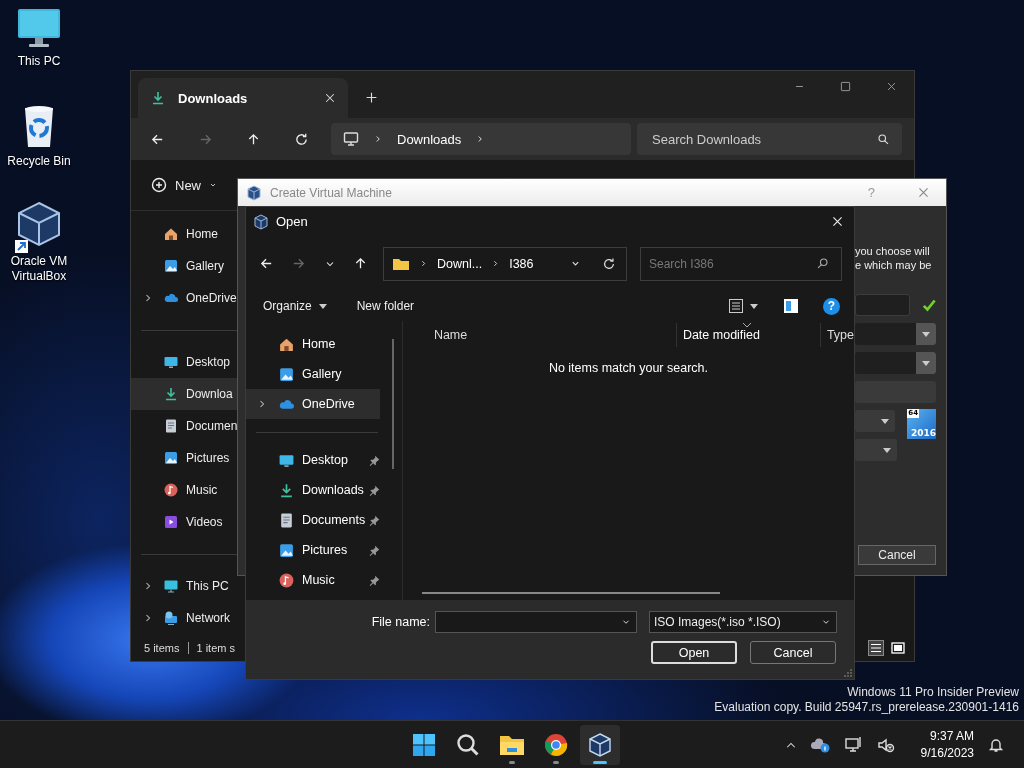  Describe the element at coordinates (162, 647) in the screenshot. I see `item-count: 5 items` at that location.